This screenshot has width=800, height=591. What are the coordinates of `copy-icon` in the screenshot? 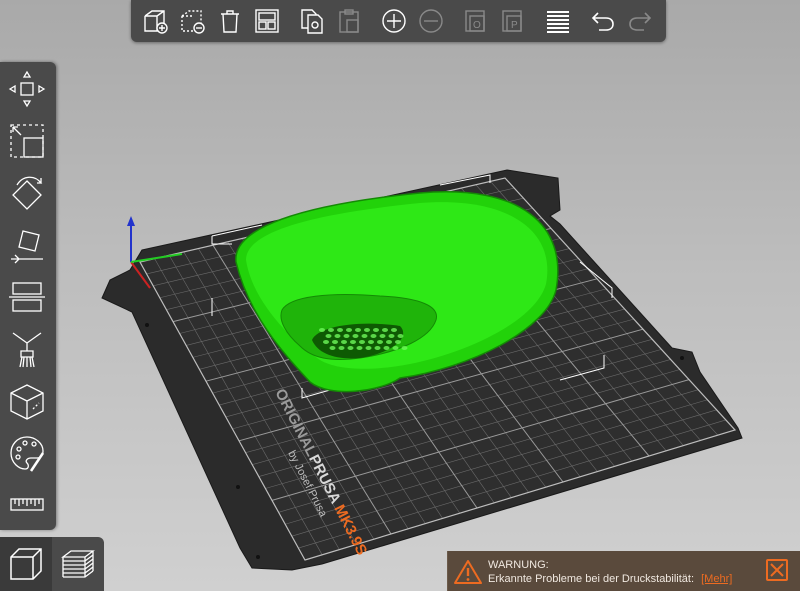 It's located at (311, 21).